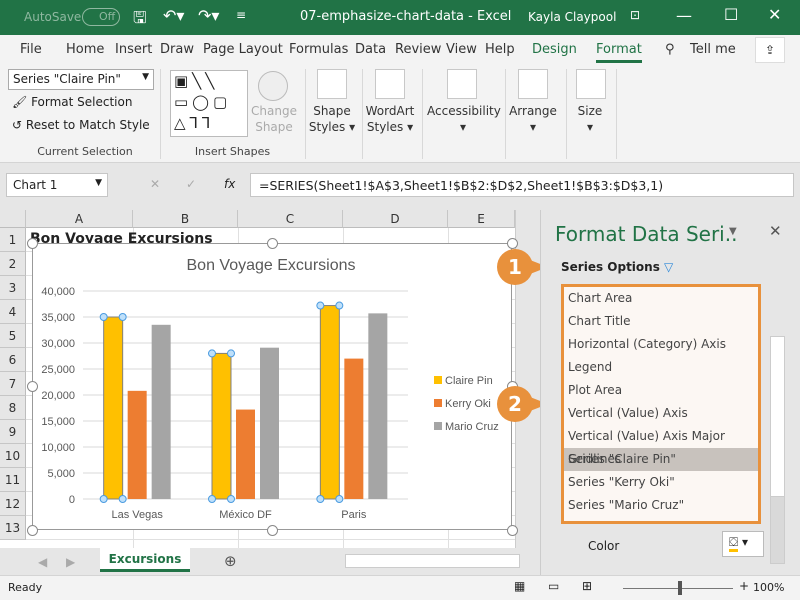 This screenshot has height=600, width=800. Describe the element at coordinates (461, 49) in the screenshot. I see `tab-view: View` at that location.